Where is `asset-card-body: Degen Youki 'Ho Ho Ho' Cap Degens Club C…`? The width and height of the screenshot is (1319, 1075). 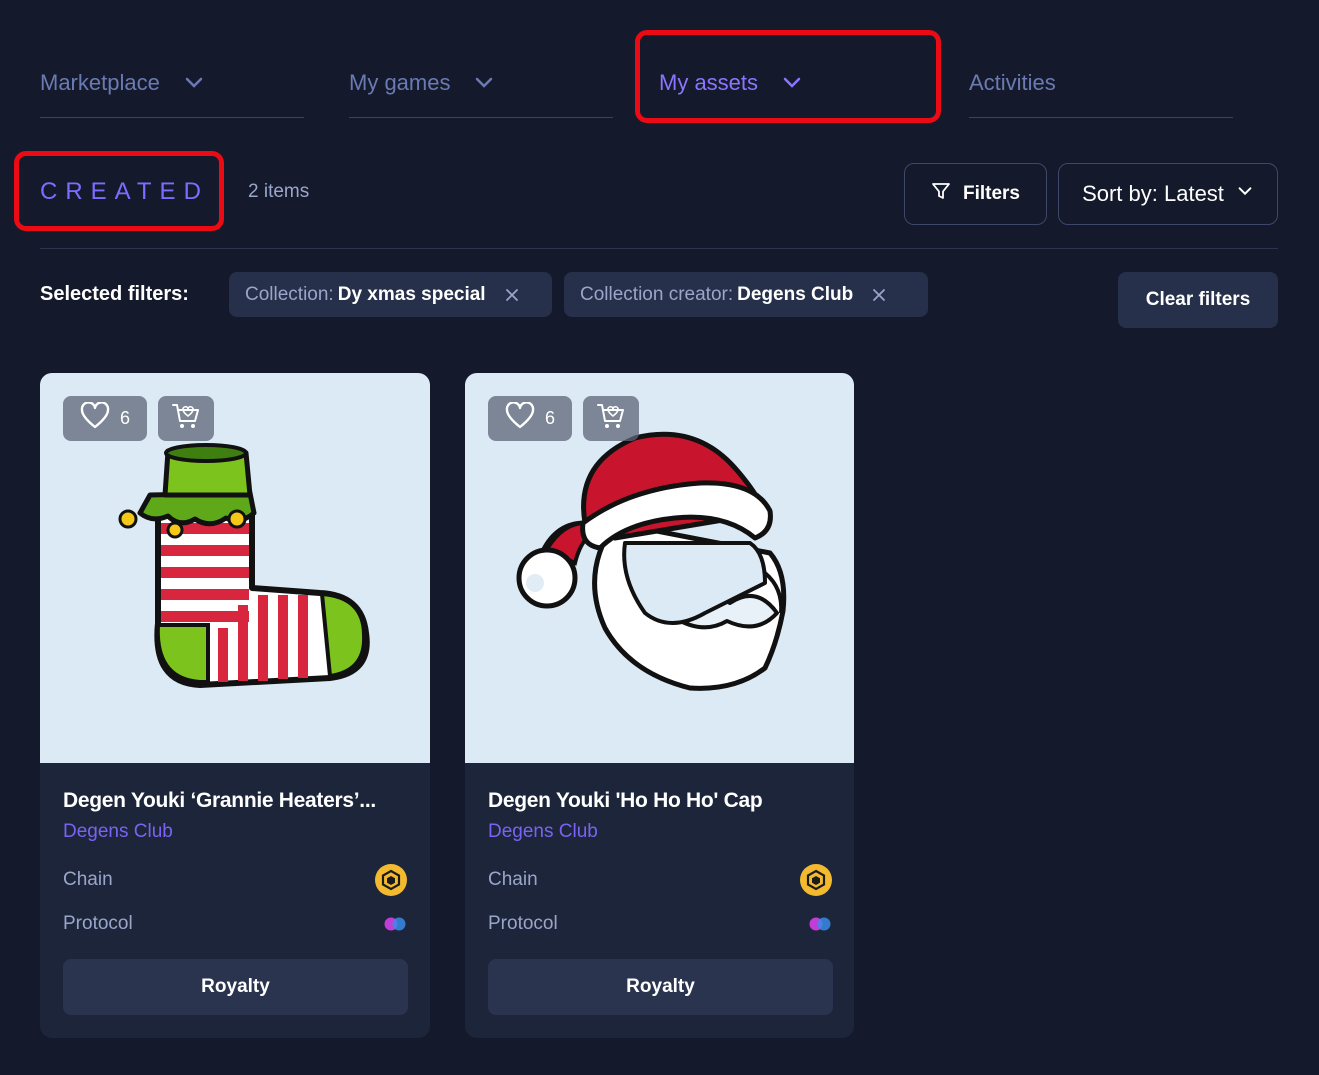 asset-card-body: Degen Youki 'Ho Ho Ho' Cap Degens Club C… is located at coordinates (660, 889).